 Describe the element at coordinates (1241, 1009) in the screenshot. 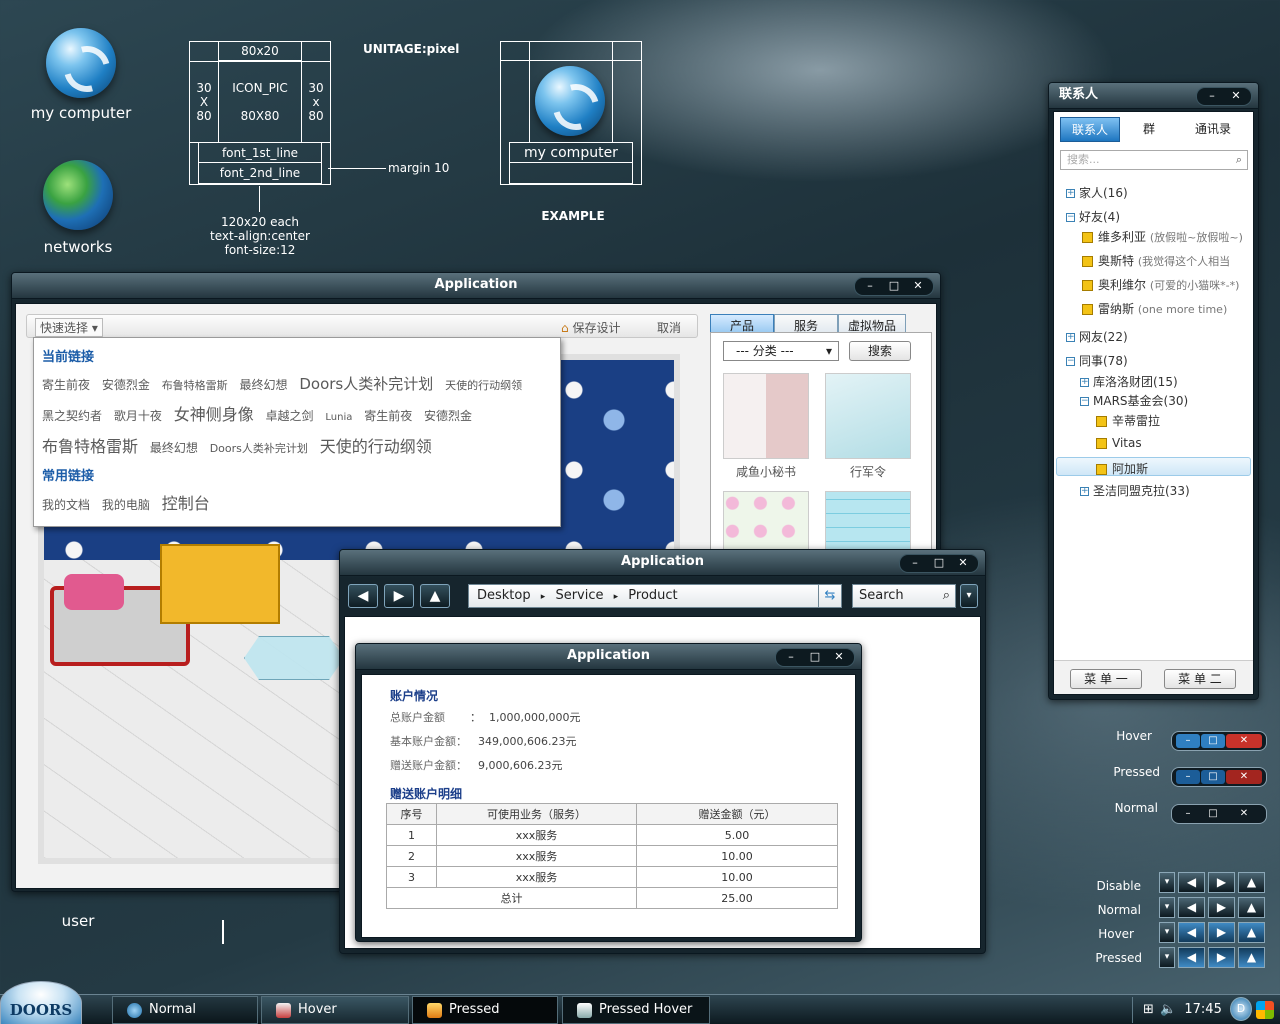

I see `show-desktop-button: D` at that location.